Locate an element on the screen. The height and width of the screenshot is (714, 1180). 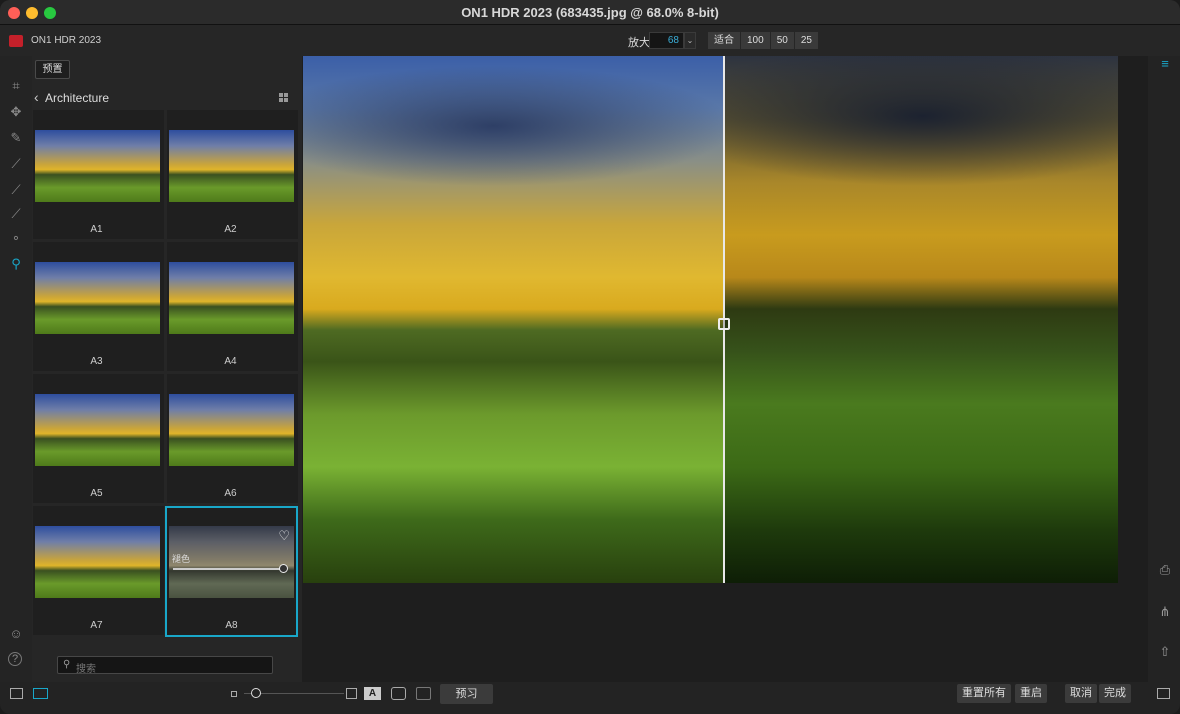
cancel-button: 取消 is located at coordinates (1081, 693).